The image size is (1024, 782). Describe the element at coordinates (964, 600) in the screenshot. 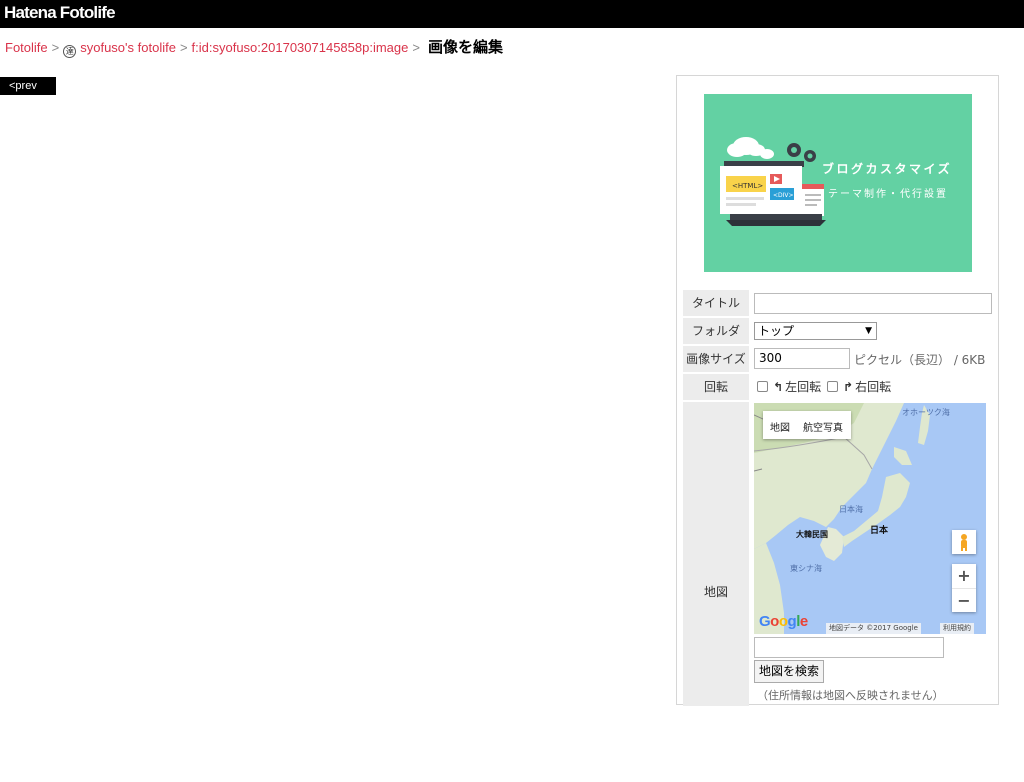

I see `zoom-out-button: −` at that location.